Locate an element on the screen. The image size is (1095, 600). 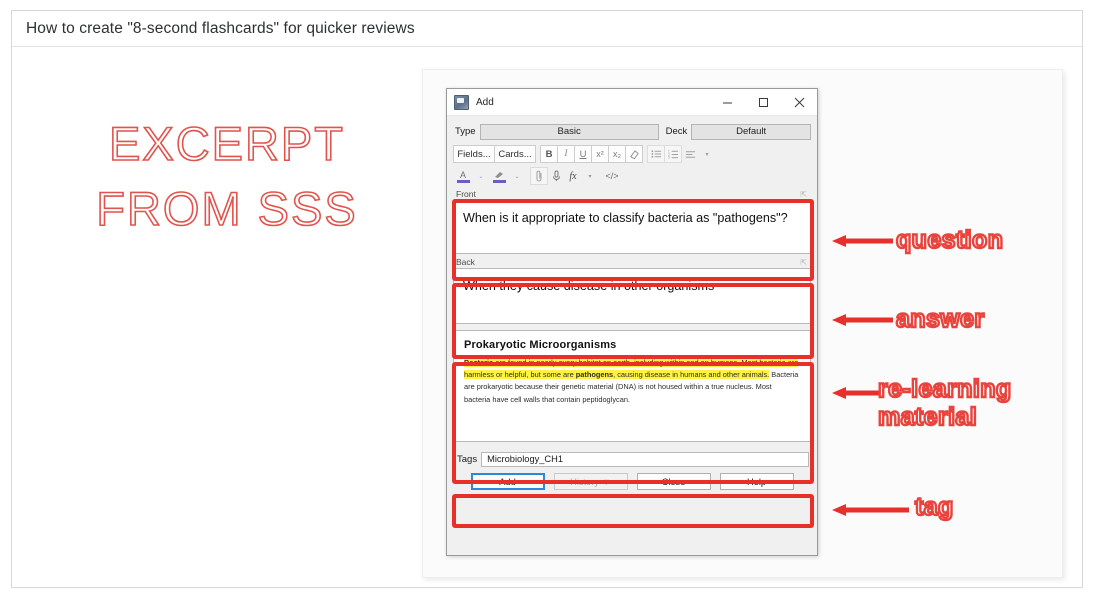
dialog-button-row: Add History ▼ Close Help is located at coordinates (632, 479).